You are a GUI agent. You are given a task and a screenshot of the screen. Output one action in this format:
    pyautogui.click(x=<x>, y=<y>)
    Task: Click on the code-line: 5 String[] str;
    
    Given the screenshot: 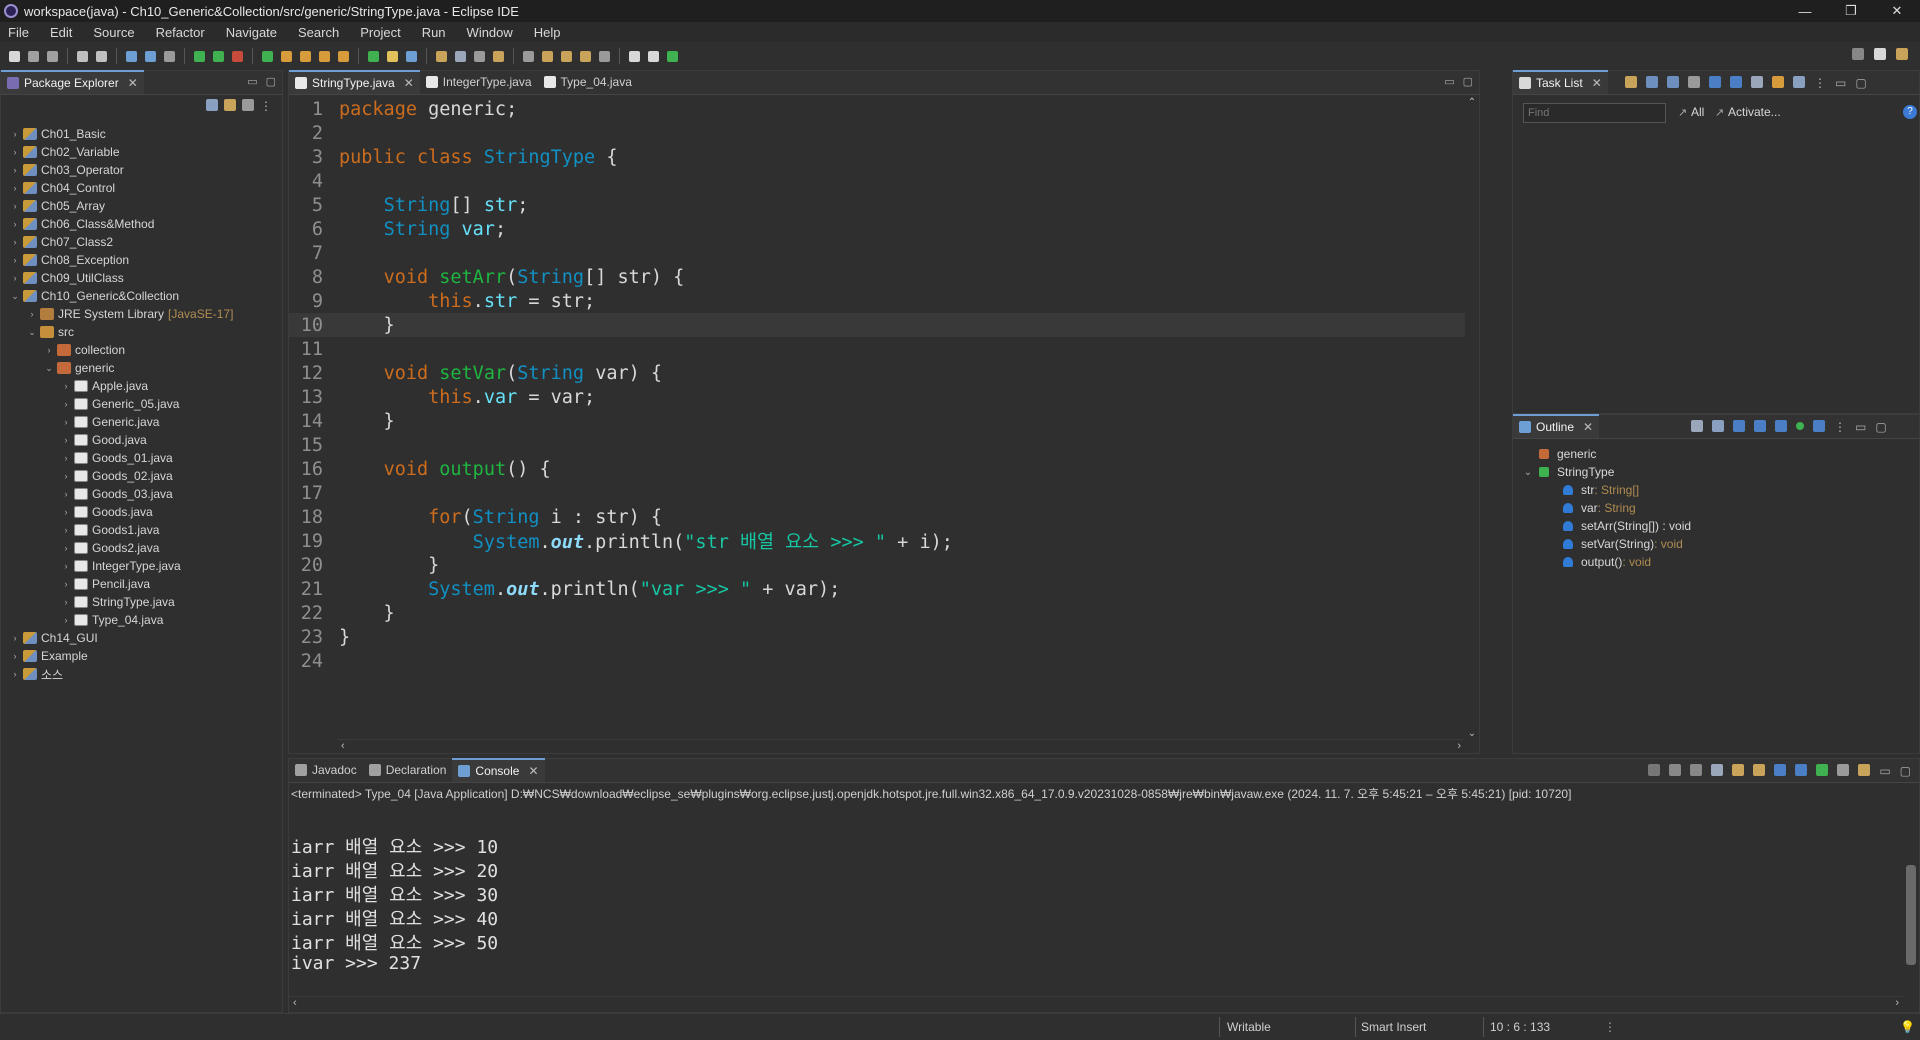 What is the action you would take?
    pyautogui.click(x=877, y=205)
    